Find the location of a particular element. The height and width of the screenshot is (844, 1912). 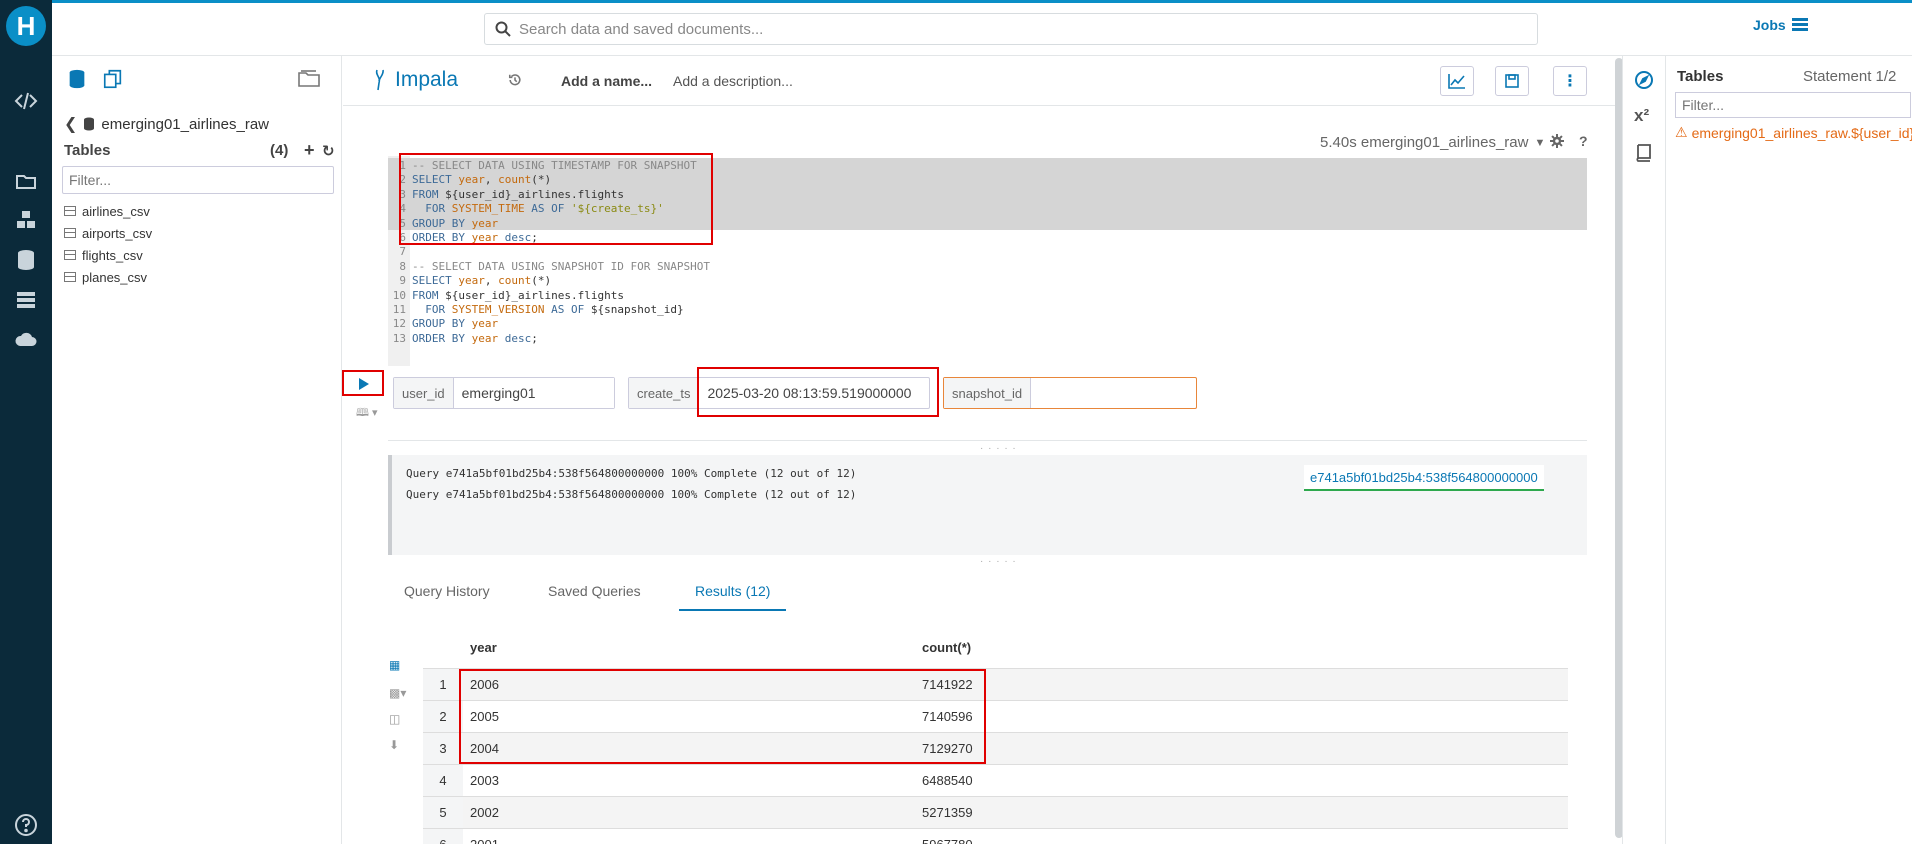

documents-folder-icon is located at coordinates (26, 181).